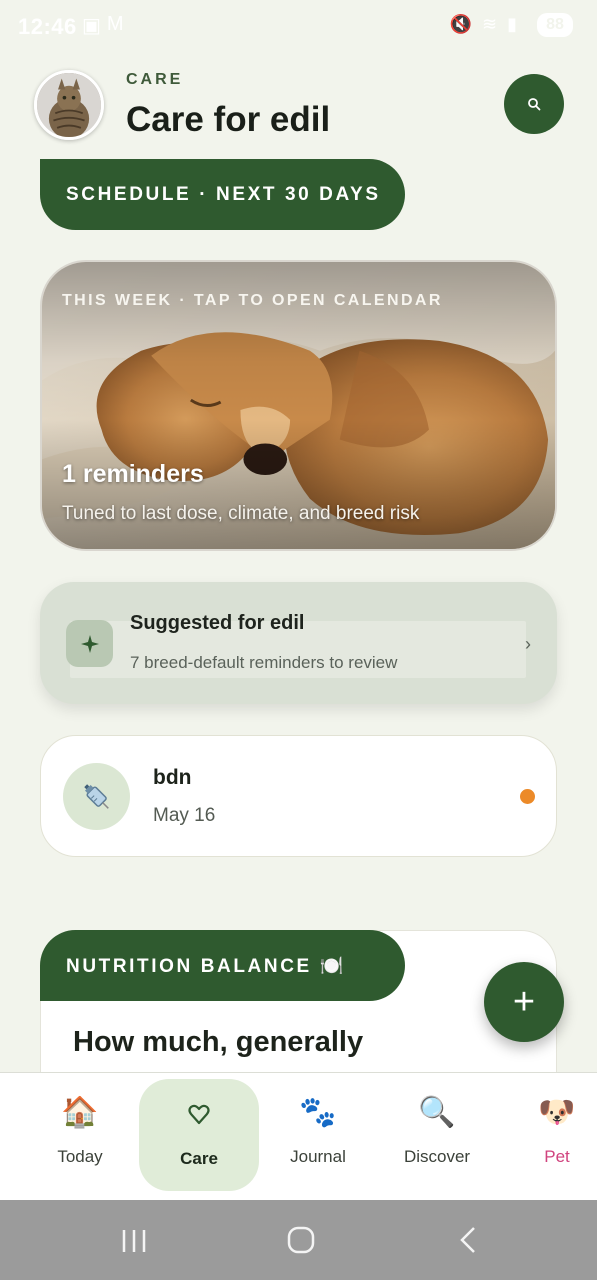  I want to click on search-button, so click(534, 104).